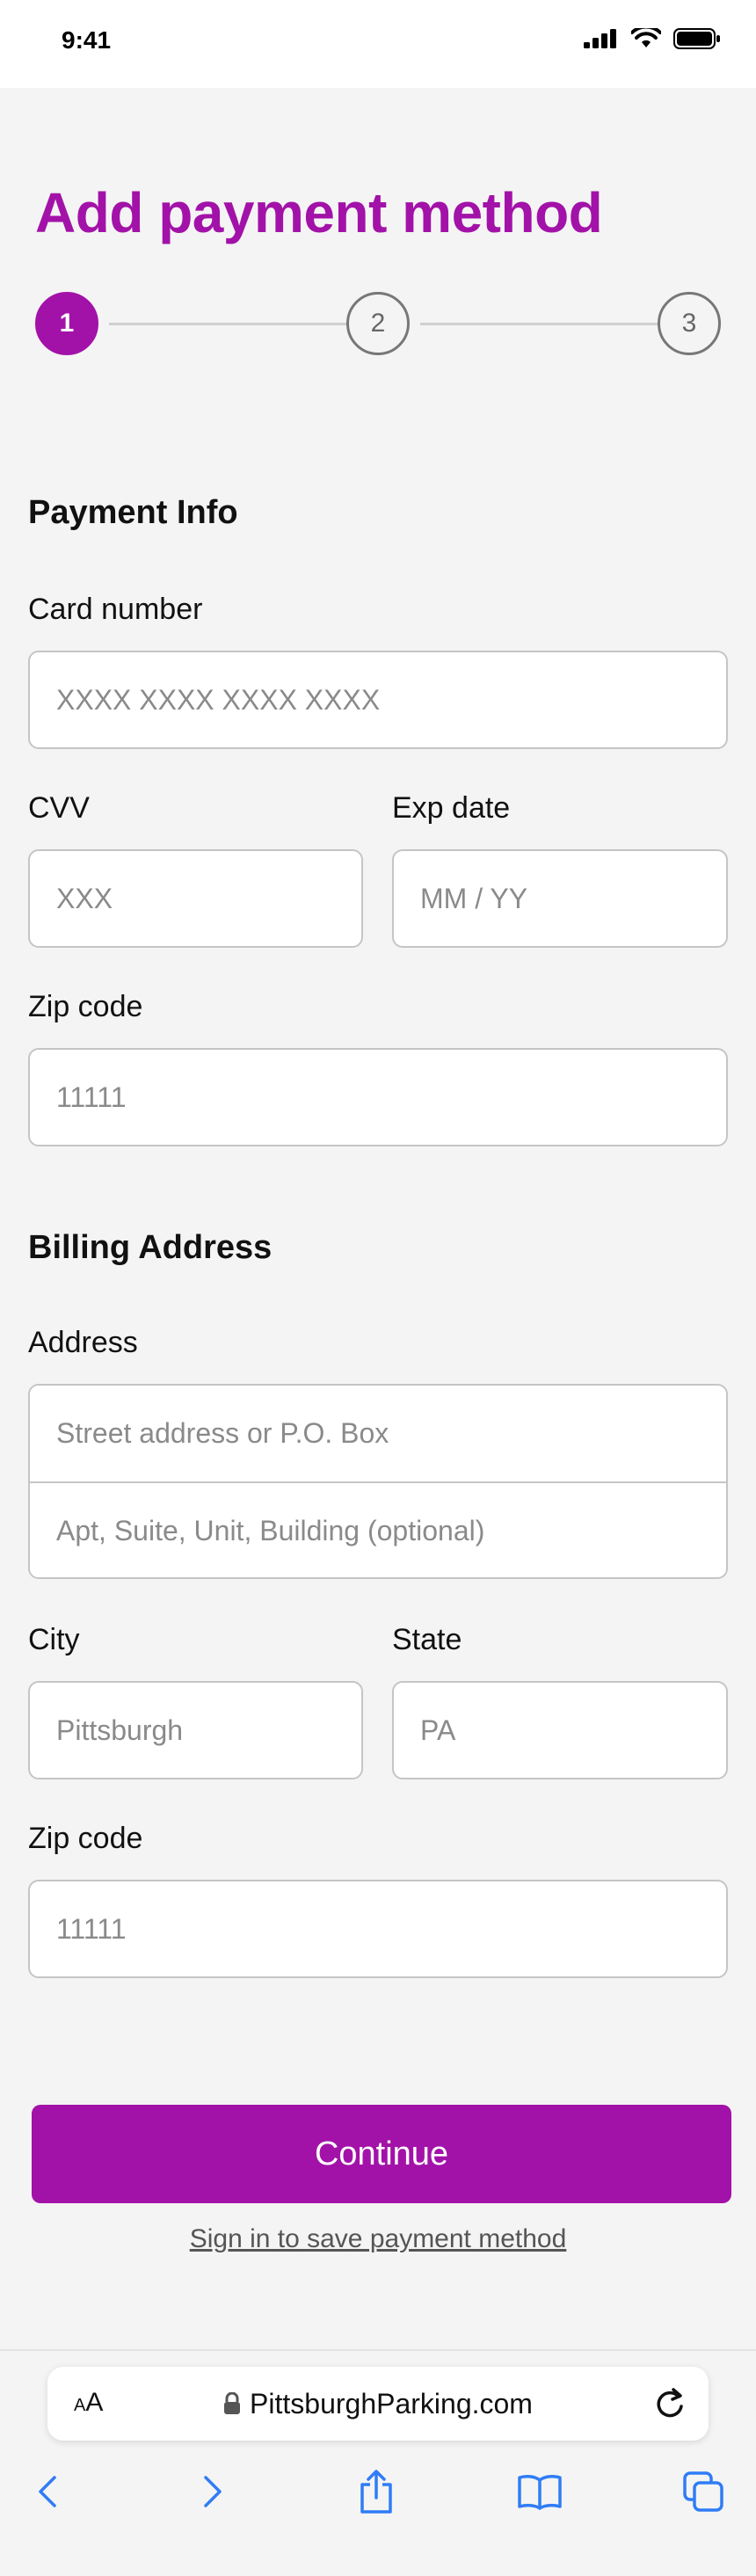 The image size is (756, 2576). What do you see at coordinates (59, 808) in the screenshot?
I see `cvv-label: CVV` at bounding box center [59, 808].